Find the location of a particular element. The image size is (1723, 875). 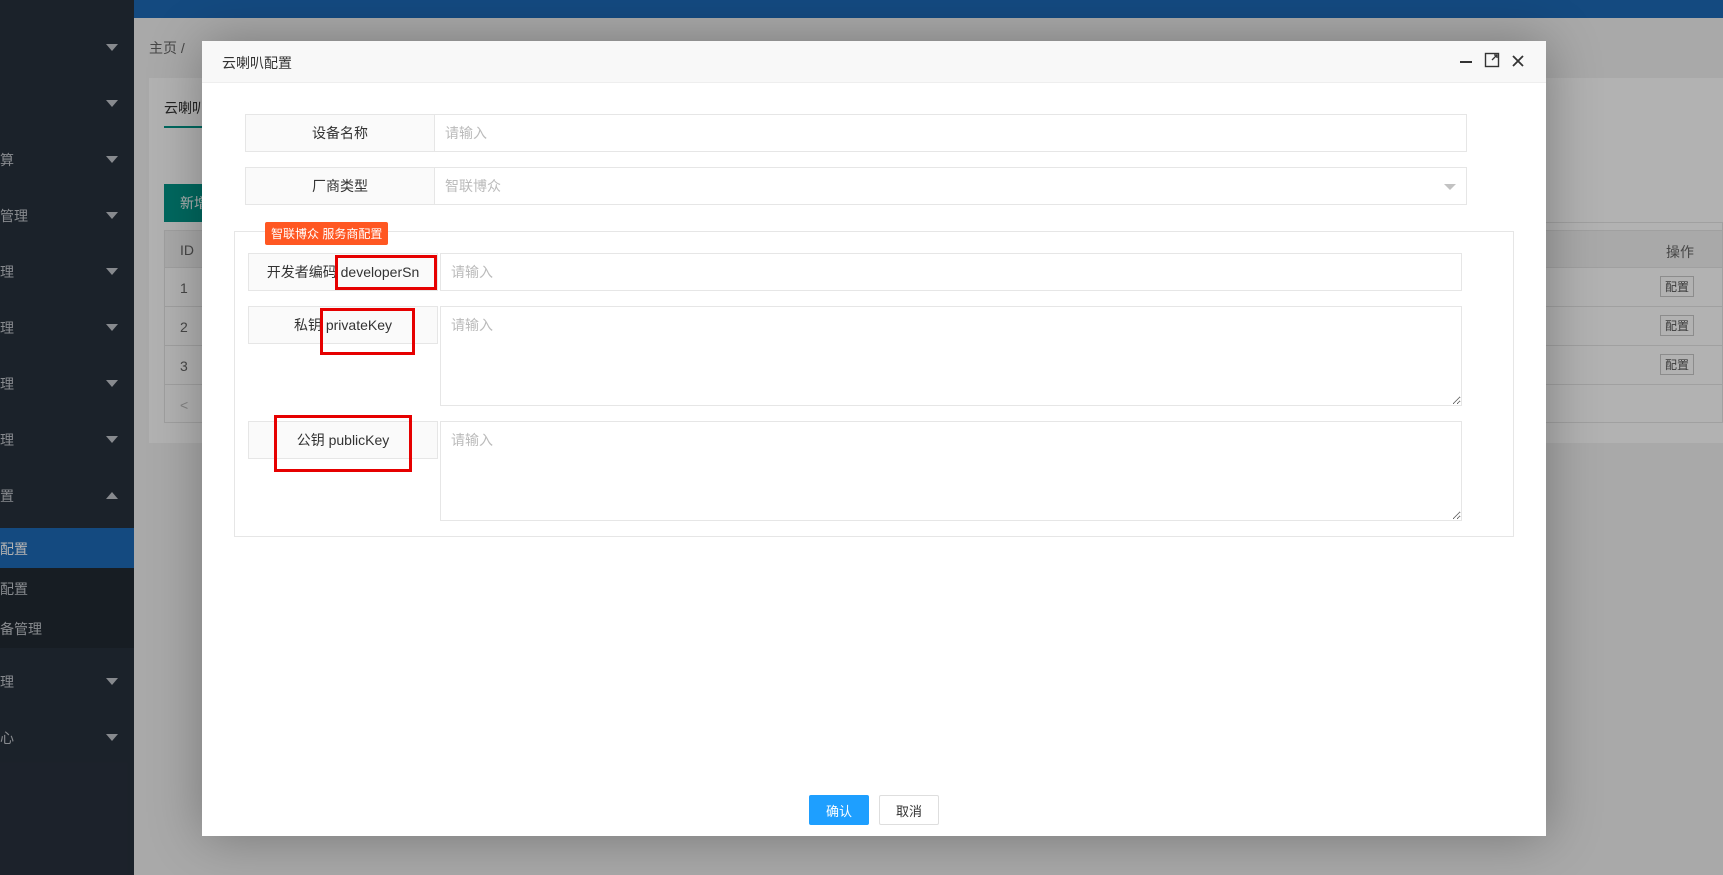

device-name-input is located at coordinates (951, 133).